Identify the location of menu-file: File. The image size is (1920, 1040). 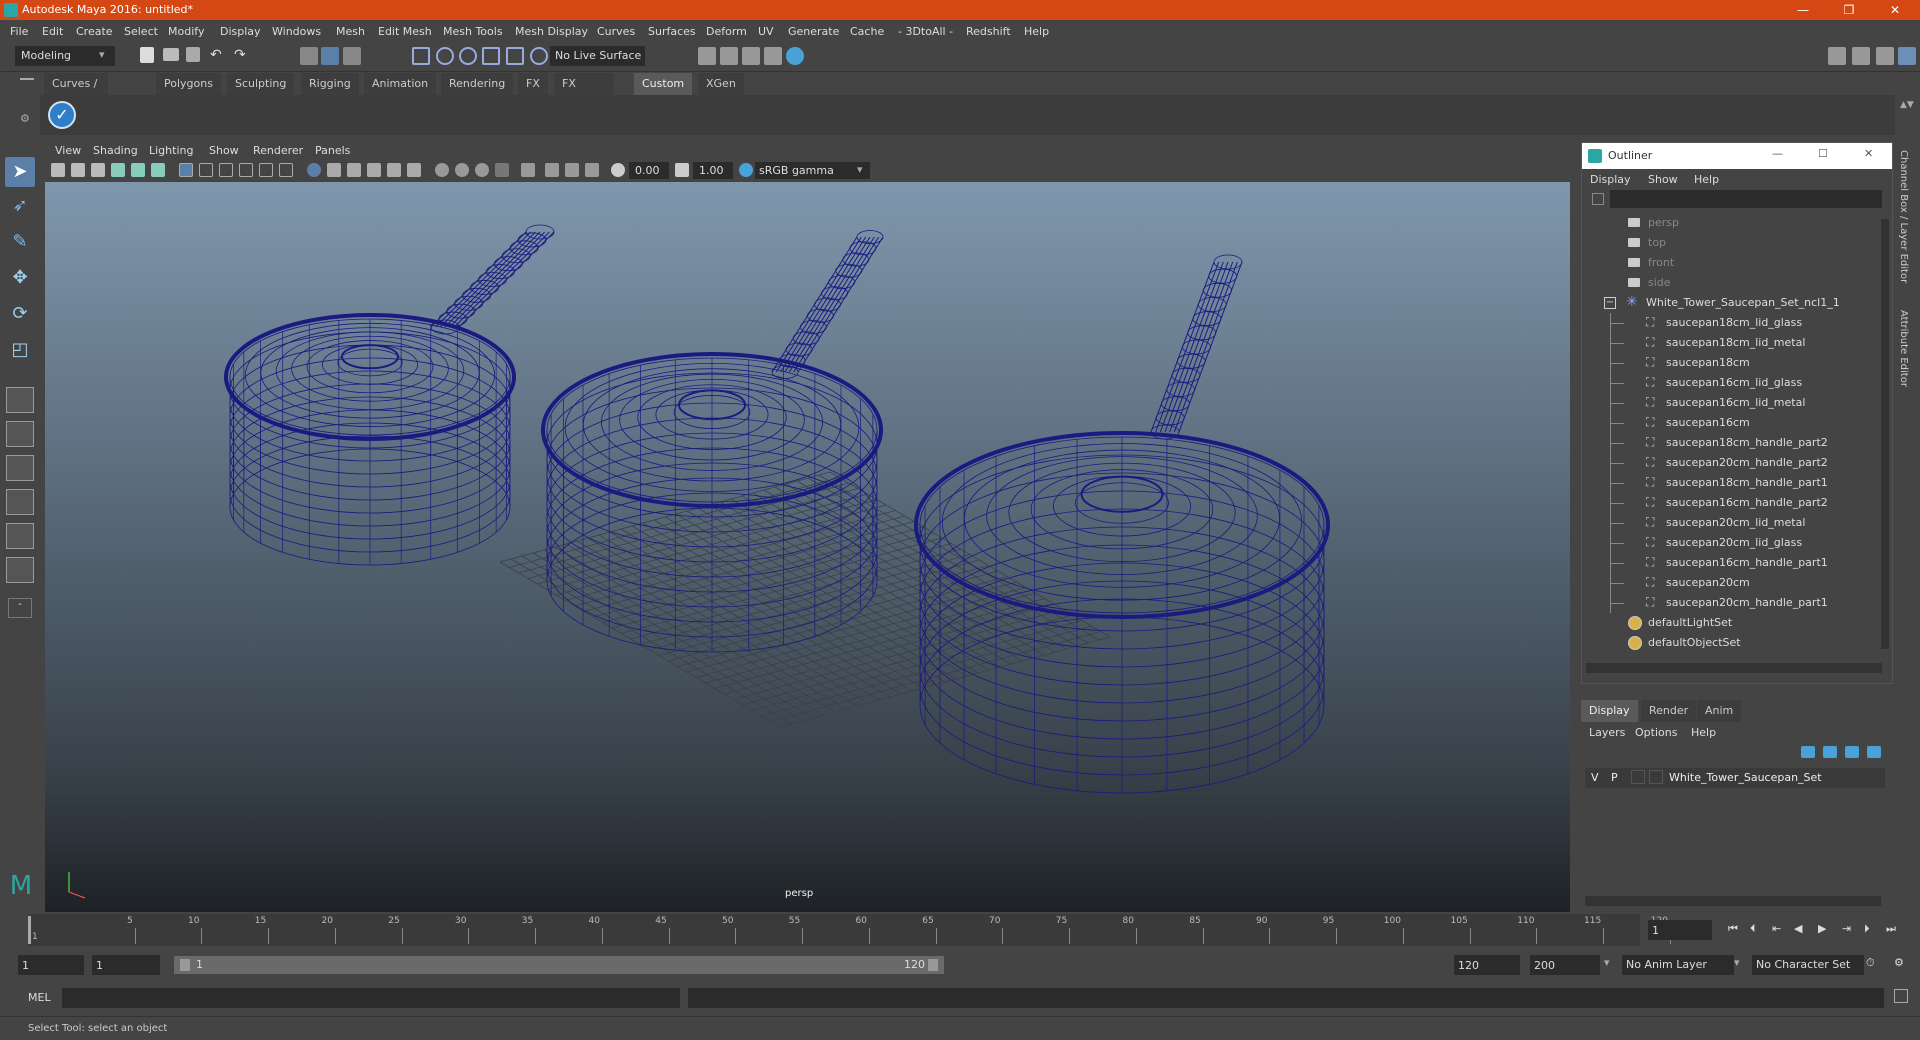
(19, 31).